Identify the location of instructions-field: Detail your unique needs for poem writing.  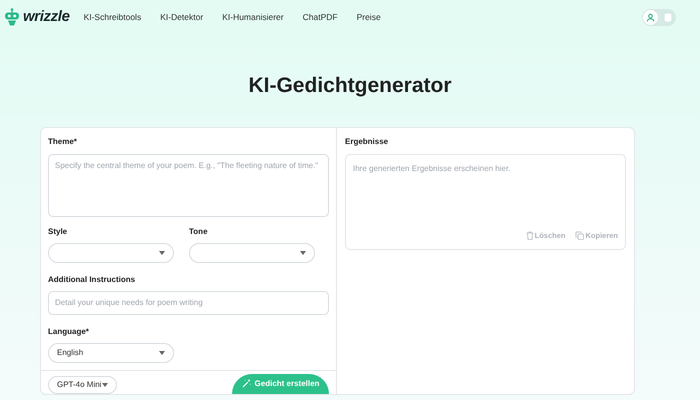
(188, 302).